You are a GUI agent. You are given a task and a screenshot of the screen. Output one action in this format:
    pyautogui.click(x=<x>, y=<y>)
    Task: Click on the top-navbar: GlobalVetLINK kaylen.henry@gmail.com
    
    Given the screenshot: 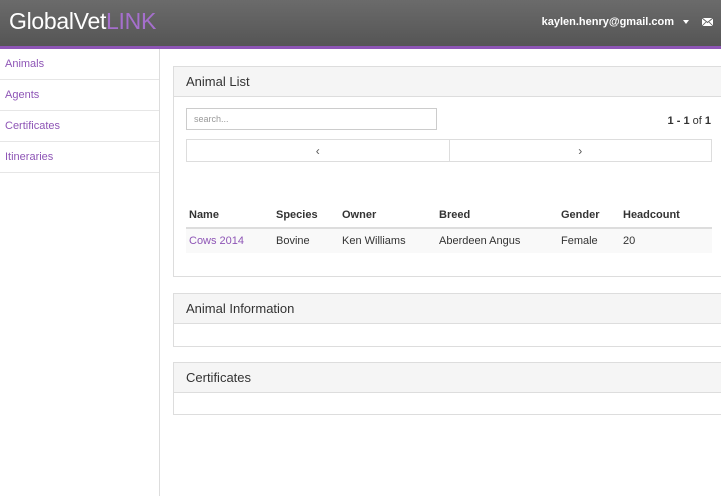 What is the action you would take?
    pyautogui.click(x=360, y=24)
    